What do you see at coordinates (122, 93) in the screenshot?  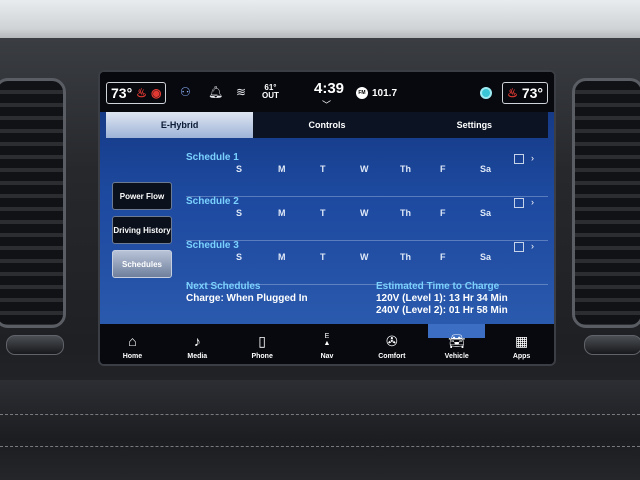 I see `driver-temp: 73°` at bounding box center [122, 93].